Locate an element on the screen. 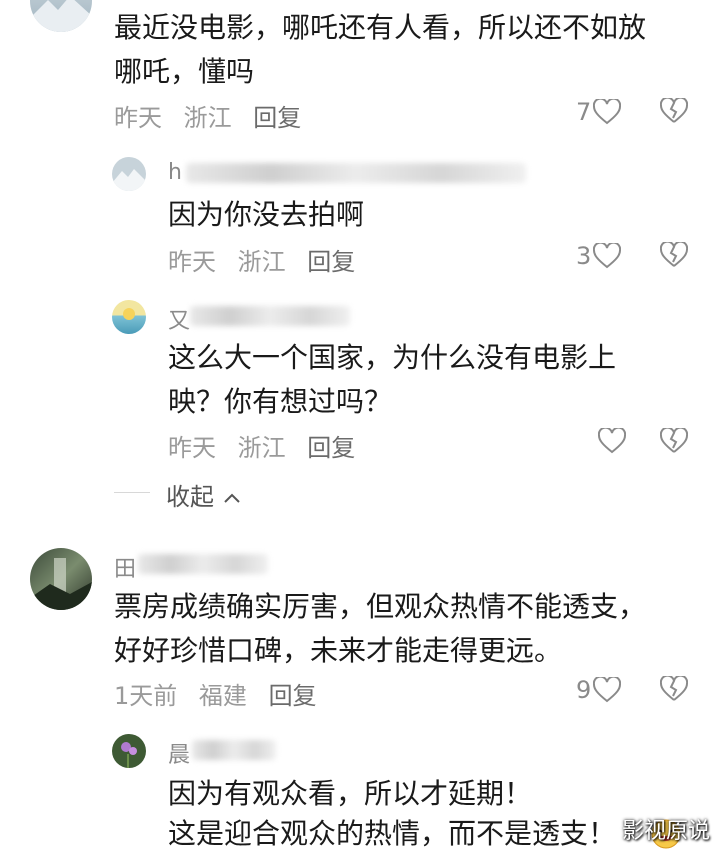 The height and width of the screenshot is (856, 720). divider is located at coordinates (132, 492).